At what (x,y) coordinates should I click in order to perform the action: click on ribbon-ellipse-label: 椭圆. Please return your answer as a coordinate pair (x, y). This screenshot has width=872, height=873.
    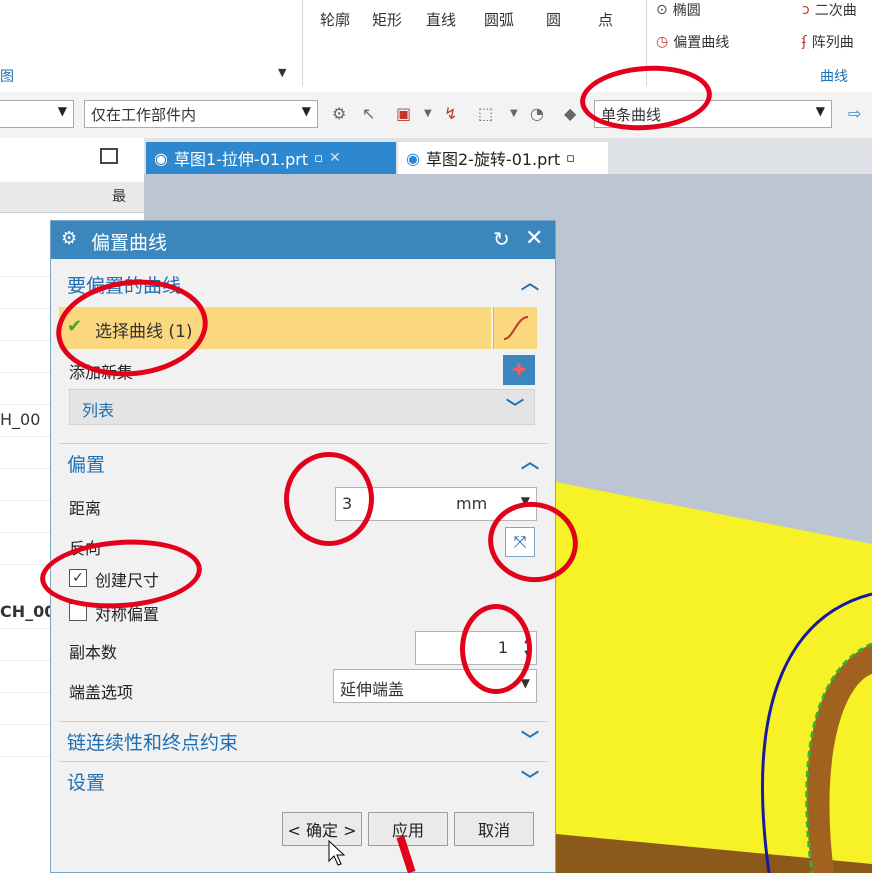
    Looking at the image, I should click on (686, 11).